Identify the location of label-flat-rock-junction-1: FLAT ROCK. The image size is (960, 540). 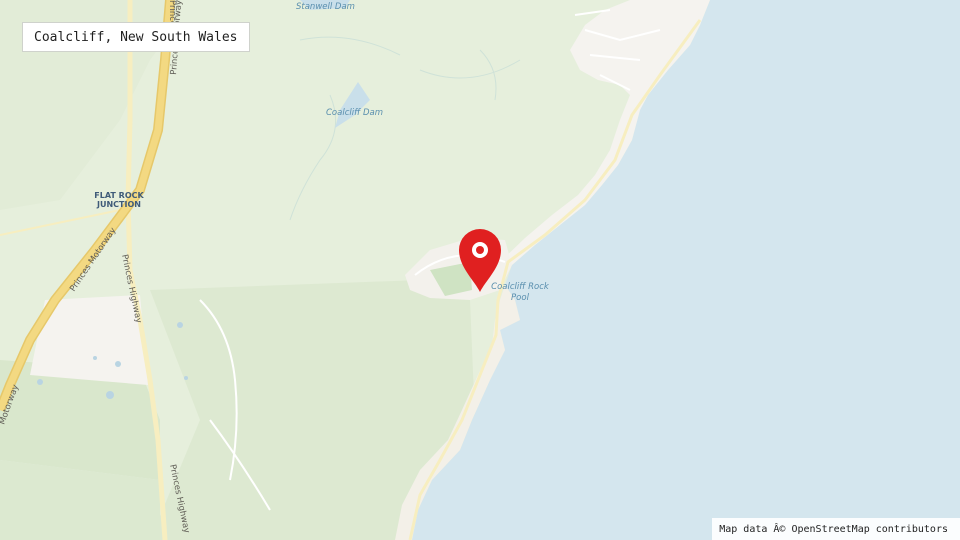
(119, 195).